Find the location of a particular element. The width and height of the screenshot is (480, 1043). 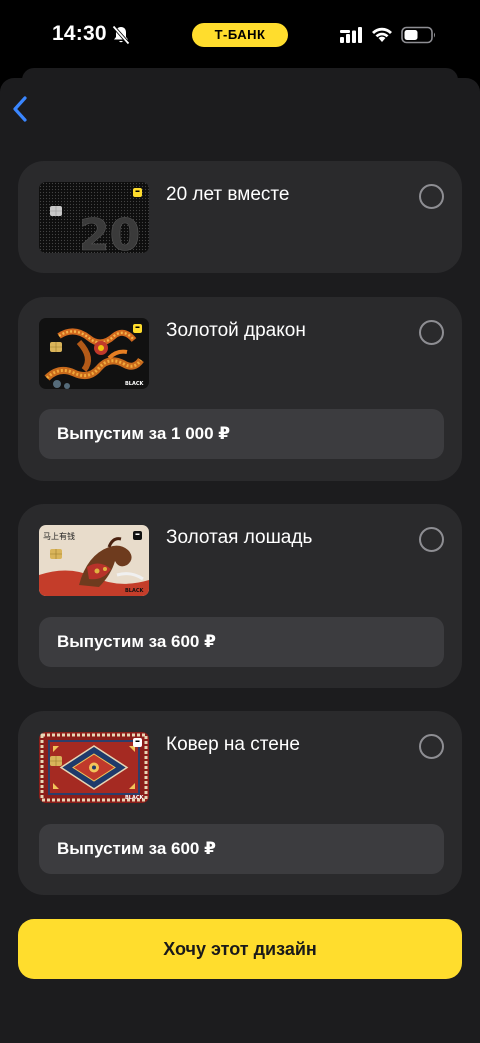

card-preview-20-years: 20 is located at coordinates (94, 217).